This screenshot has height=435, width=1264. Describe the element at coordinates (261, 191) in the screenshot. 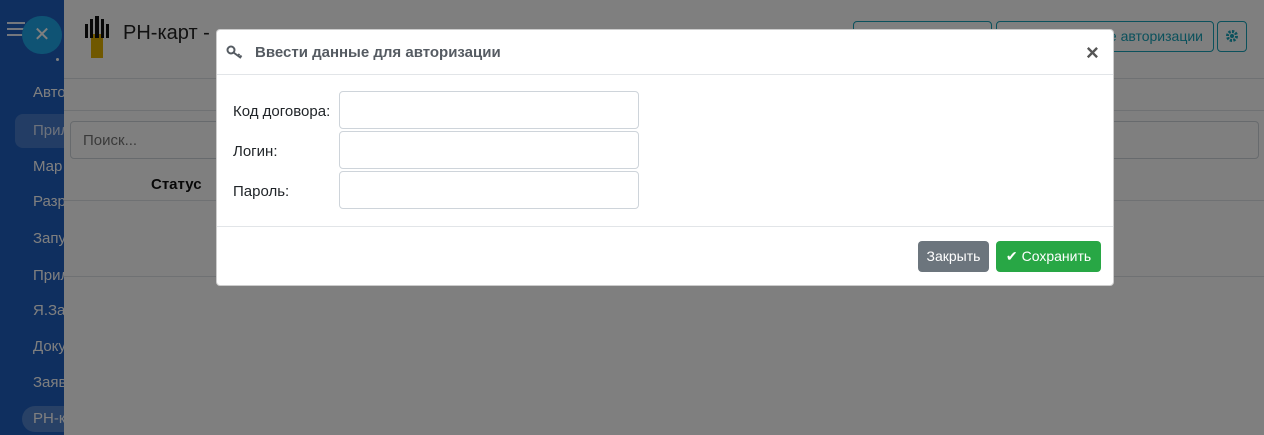

I see `password-label: Пароль:` at that location.